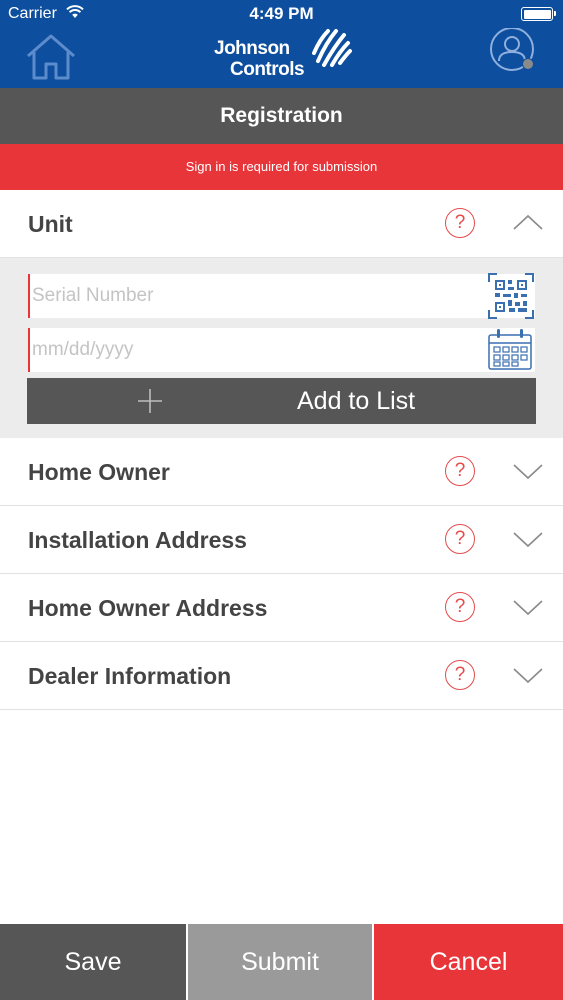  What do you see at coordinates (93, 962) in the screenshot?
I see `save-button: Save` at bounding box center [93, 962].